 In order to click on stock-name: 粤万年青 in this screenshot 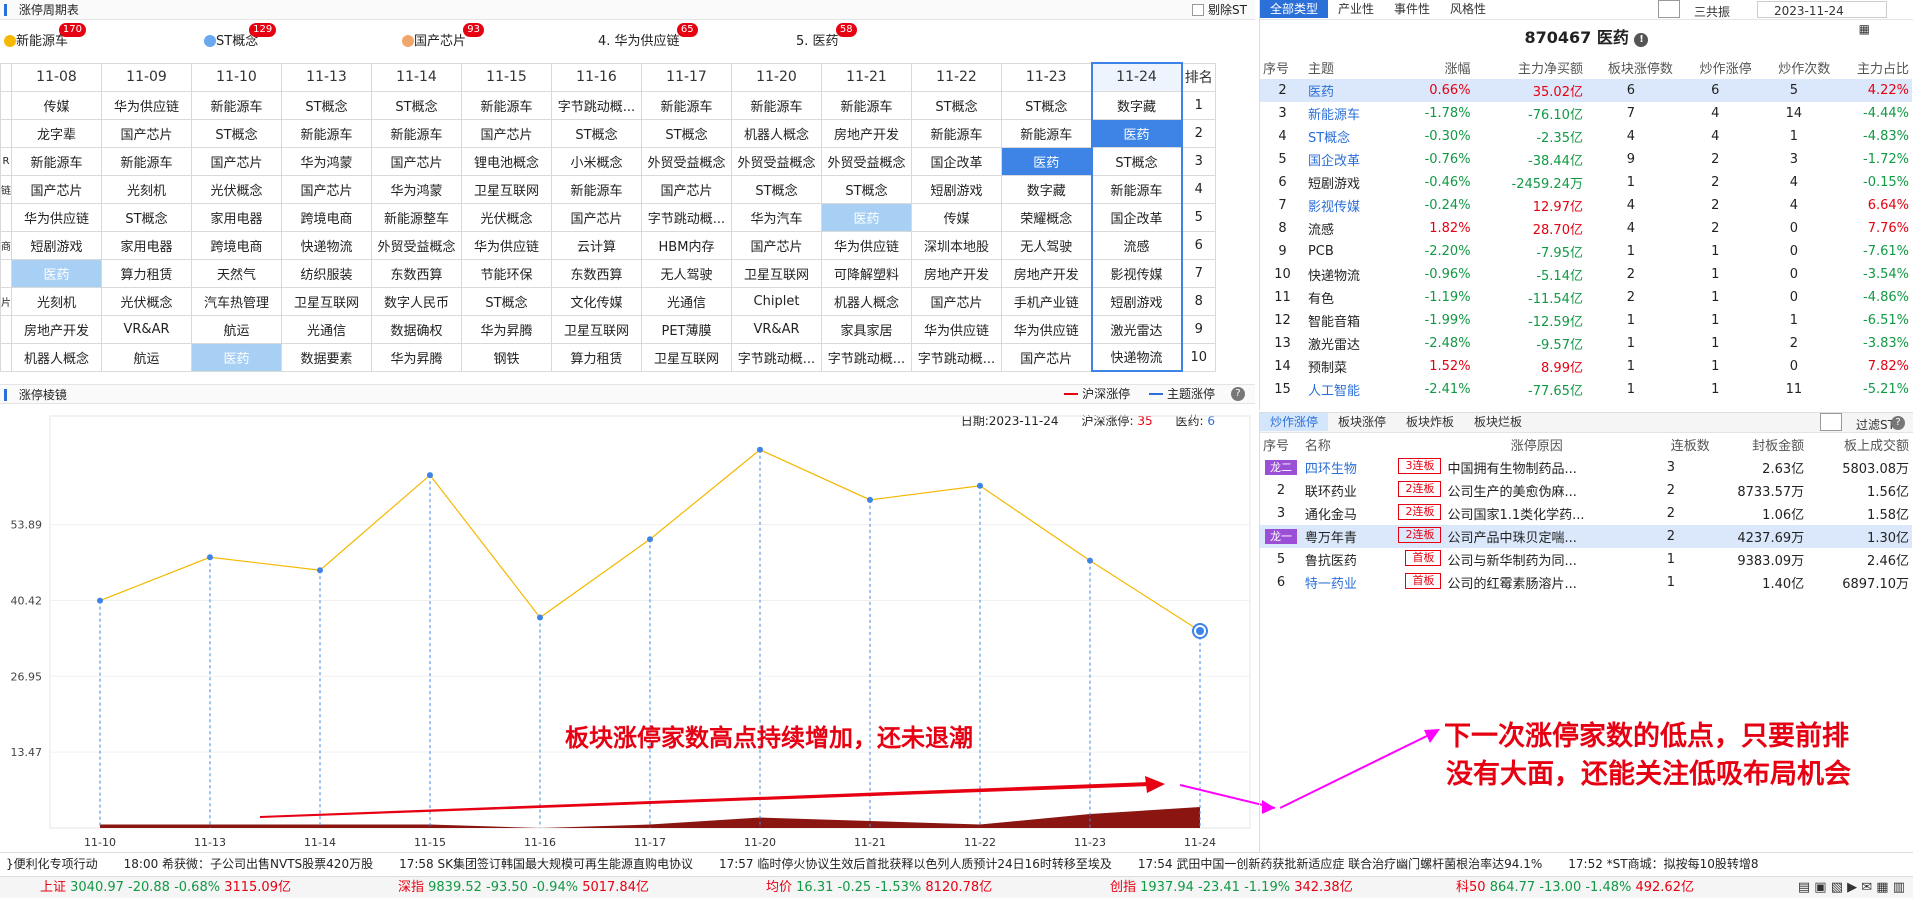, I will do `click(1331, 538)`.